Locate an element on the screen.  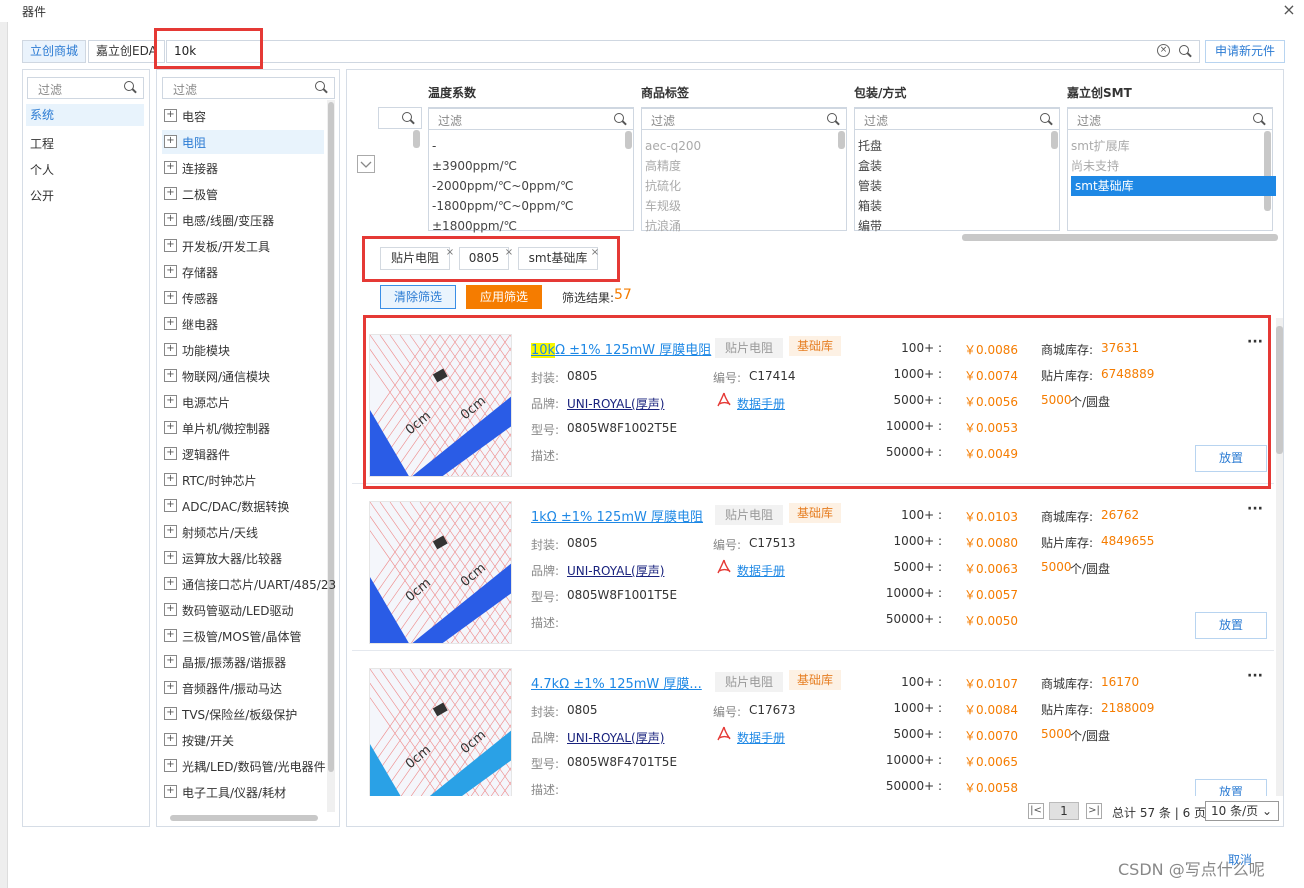
library-item-public: 公开 is located at coordinates (42, 195).